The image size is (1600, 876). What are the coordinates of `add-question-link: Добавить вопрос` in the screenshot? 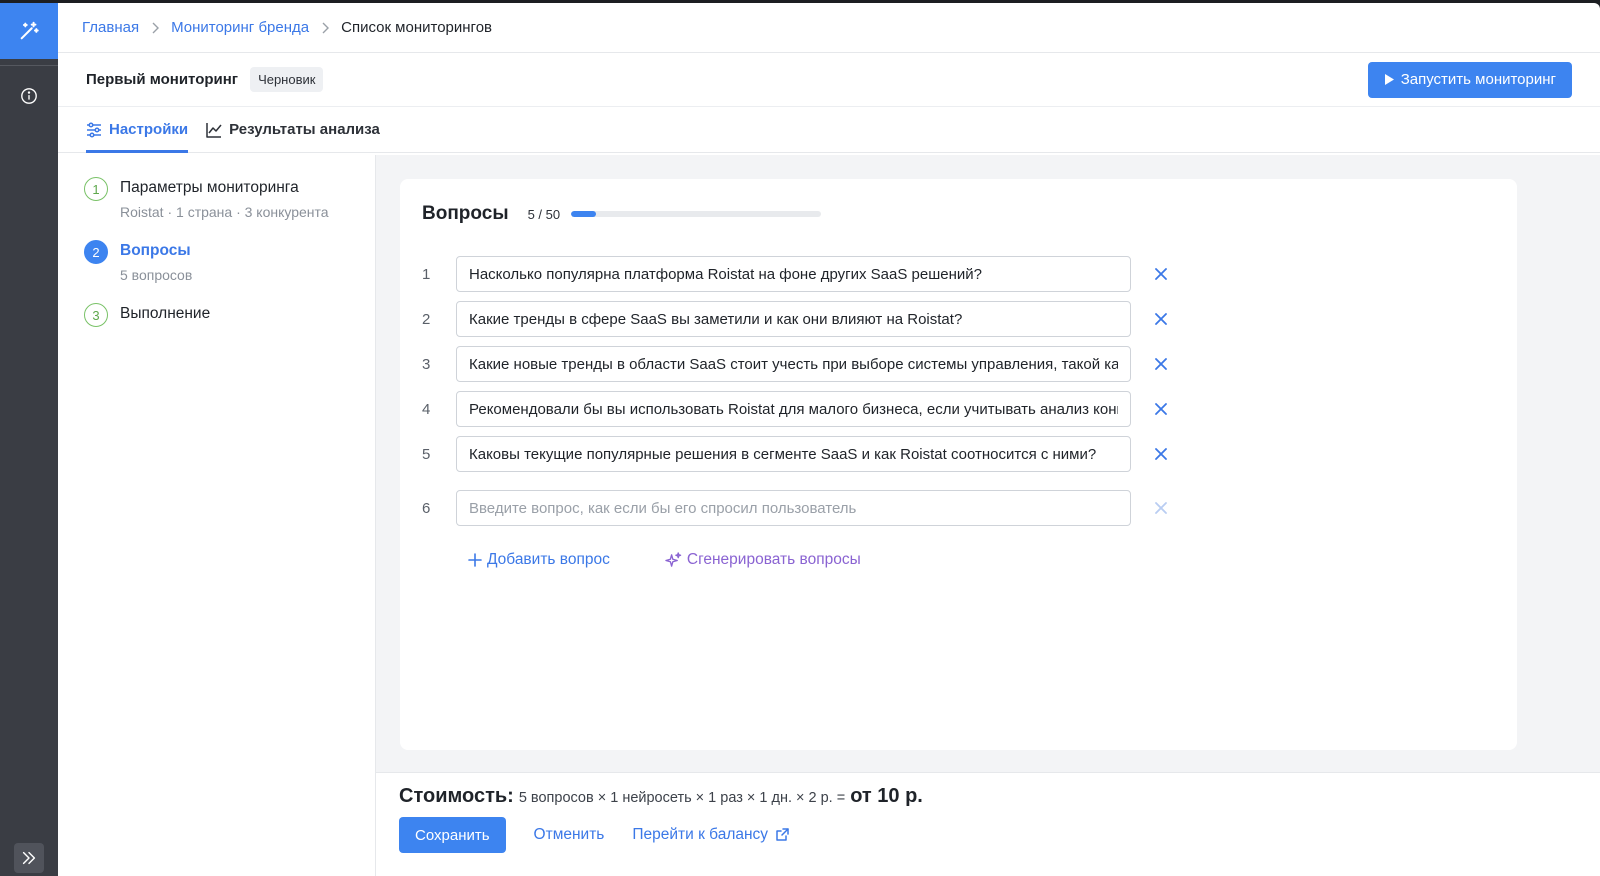 It's located at (539, 560).